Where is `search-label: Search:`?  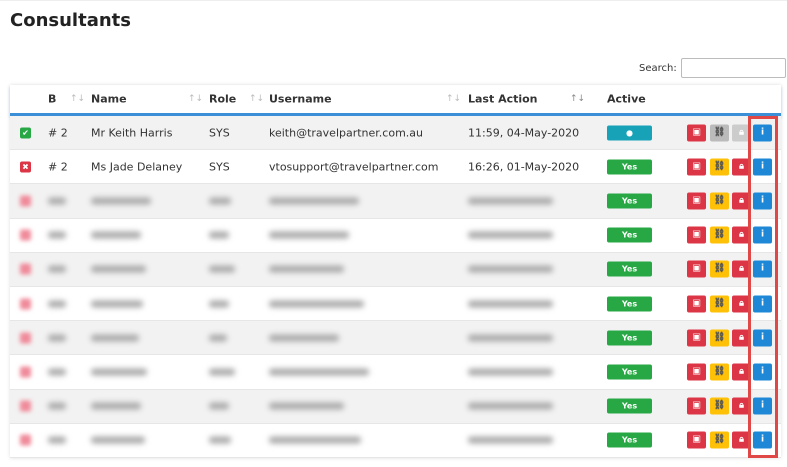 search-label: Search: is located at coordinates (658, 68).